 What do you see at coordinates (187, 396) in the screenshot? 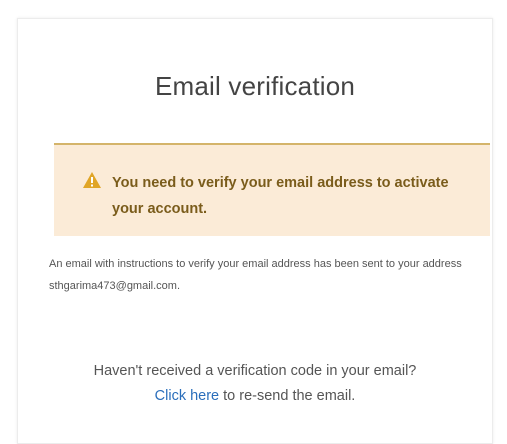
I see `click-here-link: Click here` at bounding box center [187, 396].